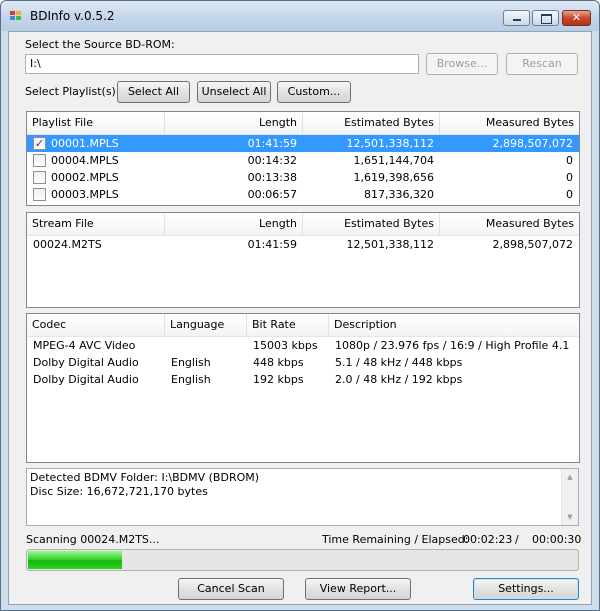 This screenshot has width=600, height=611. Describe the element at coordinates (569, 497) in the screenshot. I see `info-scrollbar: ▲ ▼` at that location.